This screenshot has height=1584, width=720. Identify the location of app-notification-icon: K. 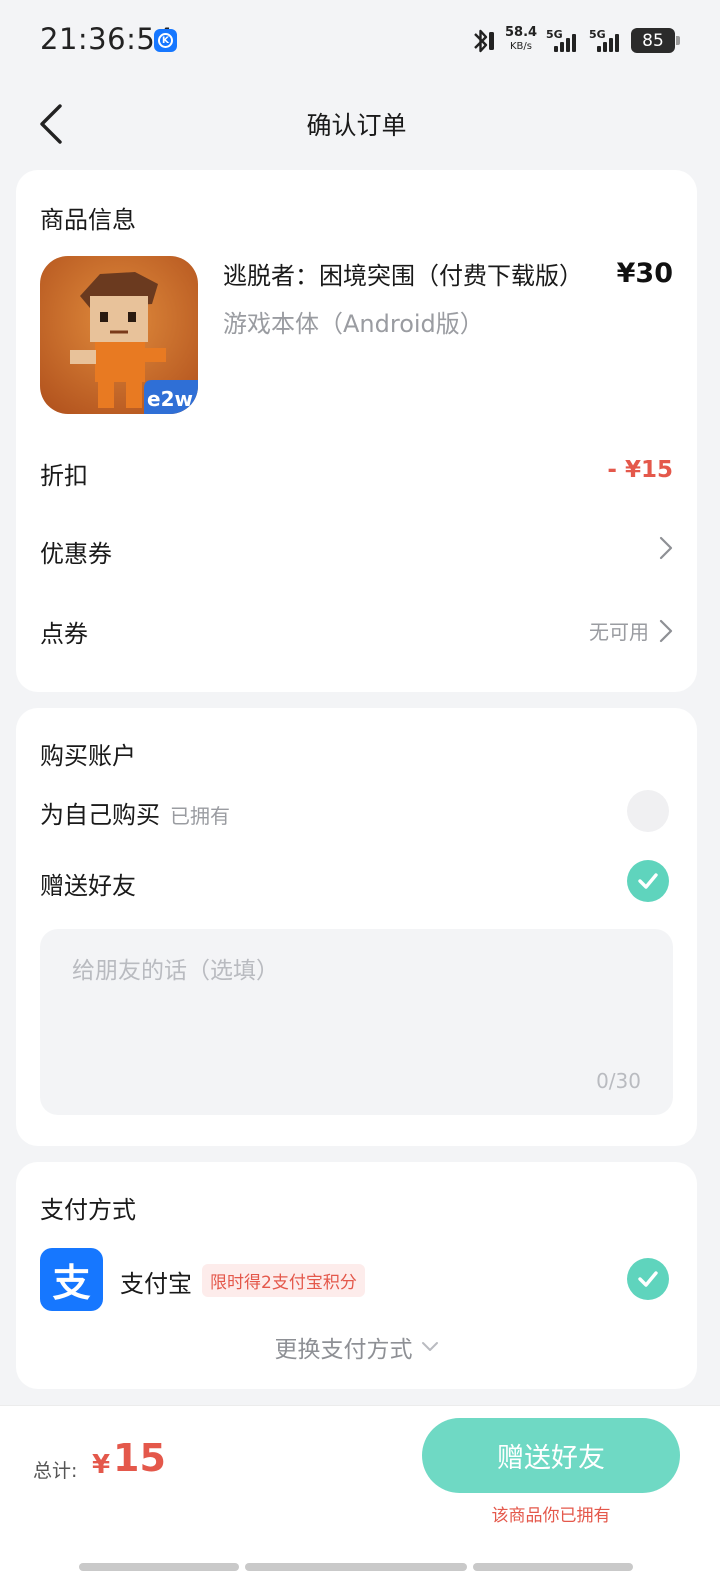
(165, 40).